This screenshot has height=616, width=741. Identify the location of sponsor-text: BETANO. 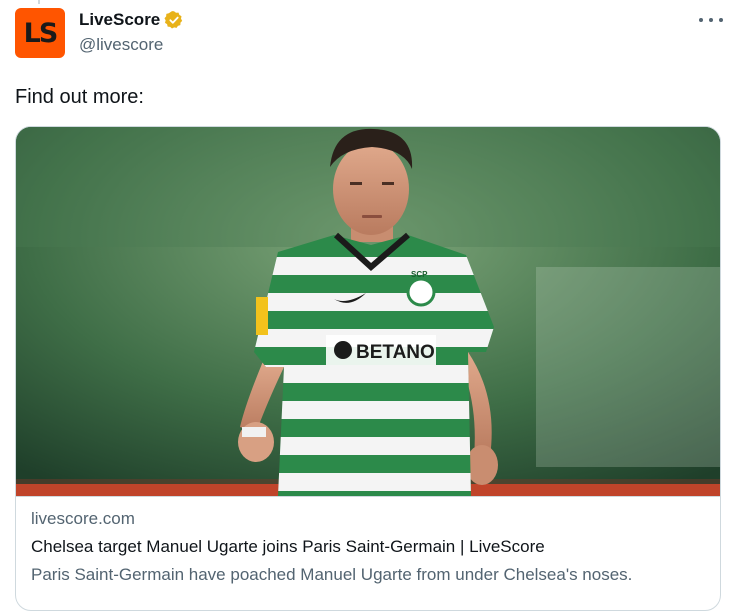
(395, 352).